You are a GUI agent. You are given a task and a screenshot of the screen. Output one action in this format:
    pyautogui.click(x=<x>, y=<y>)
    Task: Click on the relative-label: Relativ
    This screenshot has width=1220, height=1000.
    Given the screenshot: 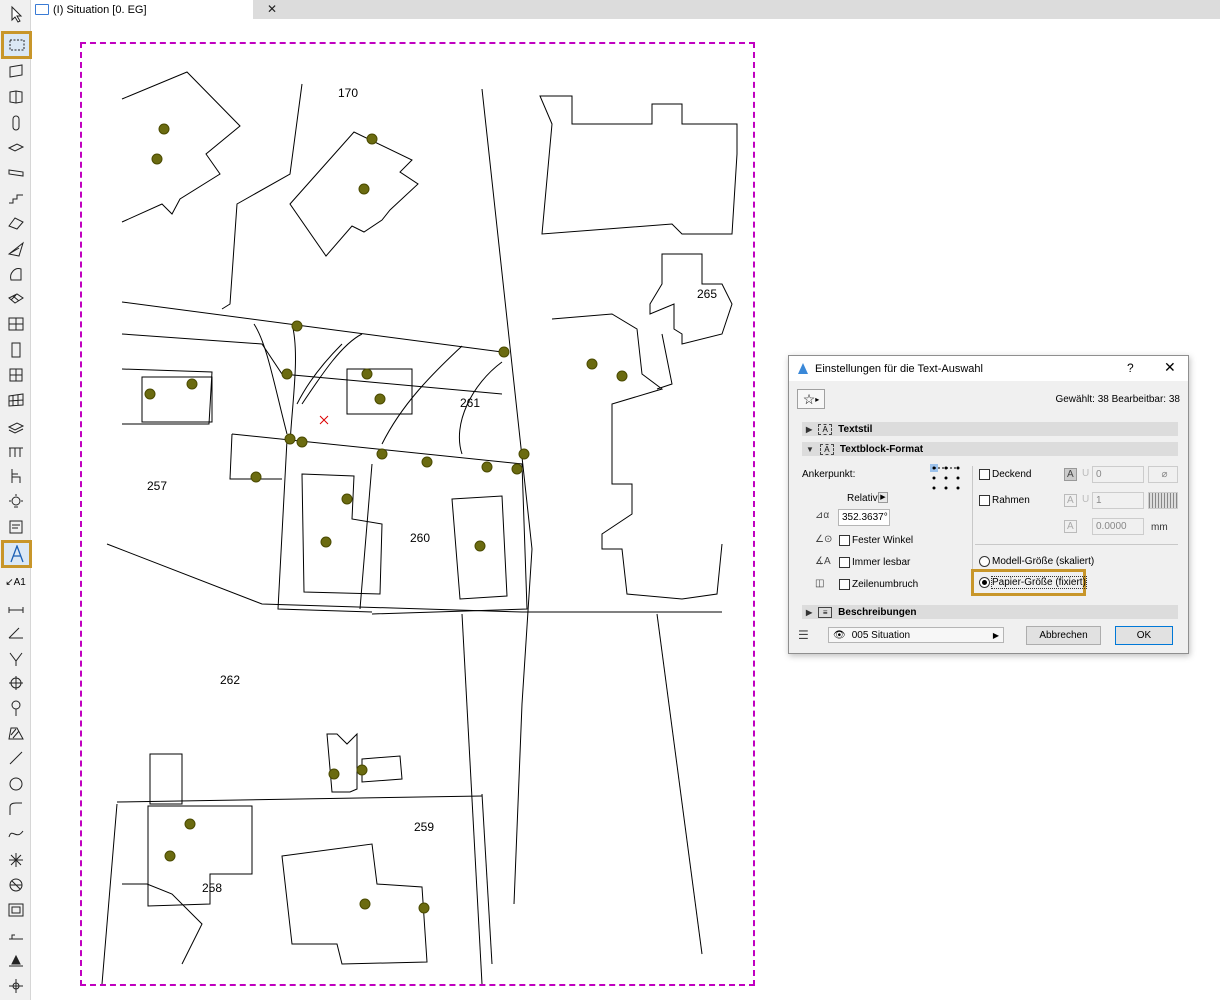 What is the action you would take?
    pyautogui.click(x=862, y=498)
    